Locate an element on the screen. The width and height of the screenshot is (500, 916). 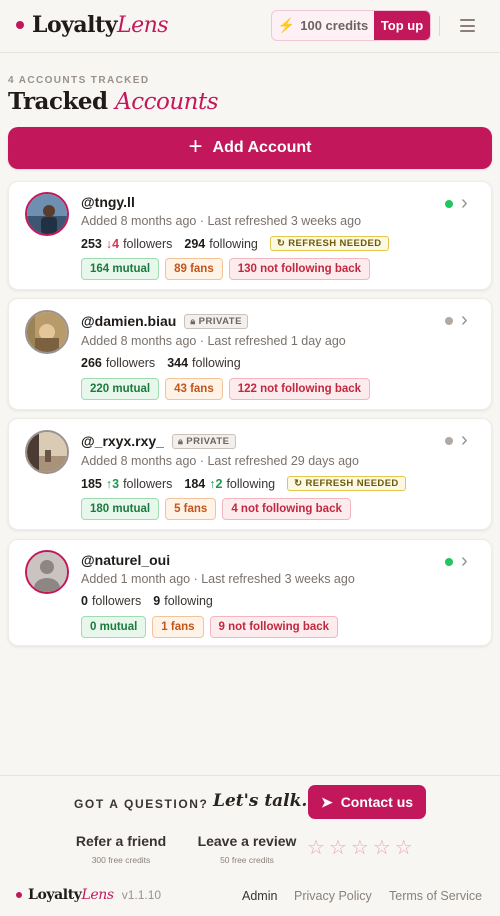
add-account-label: Add Account is located at coordinates (262, 147).